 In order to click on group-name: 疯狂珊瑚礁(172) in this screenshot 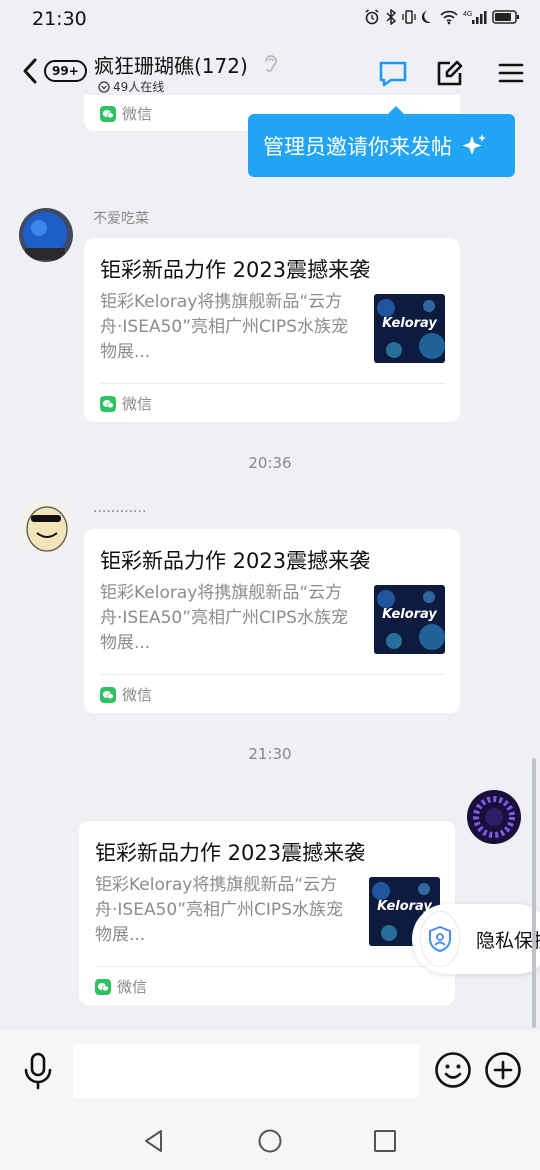, I will do `click(171, 64)`.